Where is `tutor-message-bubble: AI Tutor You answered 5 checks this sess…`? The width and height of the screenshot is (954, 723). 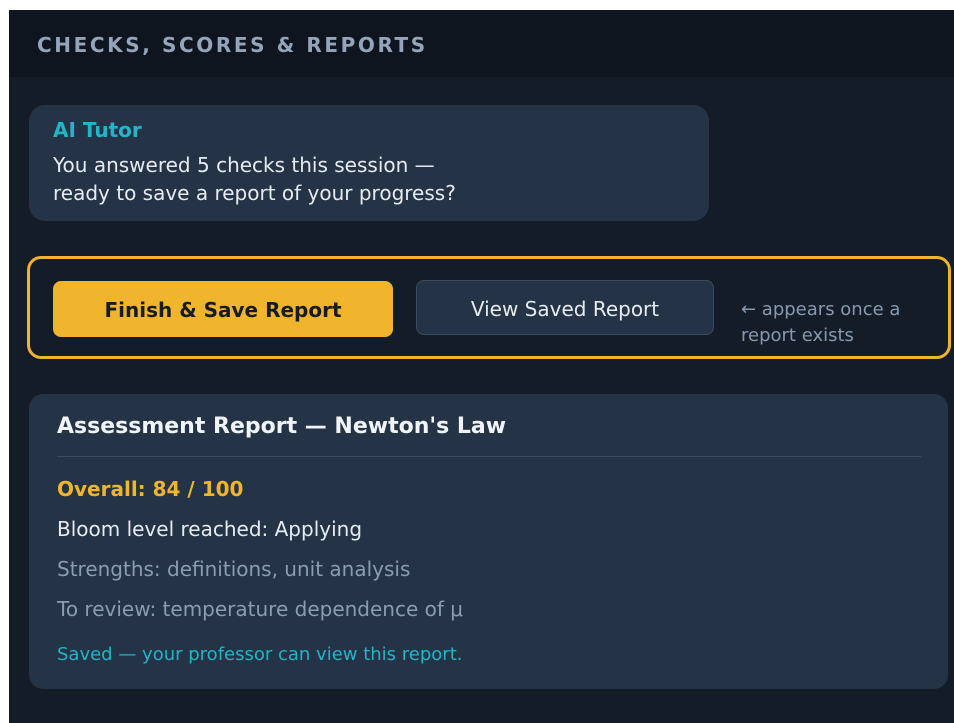 tutor-message-bubble: AI Tutor You answered 5 checks this sess… is located at coordinates (369, 163).